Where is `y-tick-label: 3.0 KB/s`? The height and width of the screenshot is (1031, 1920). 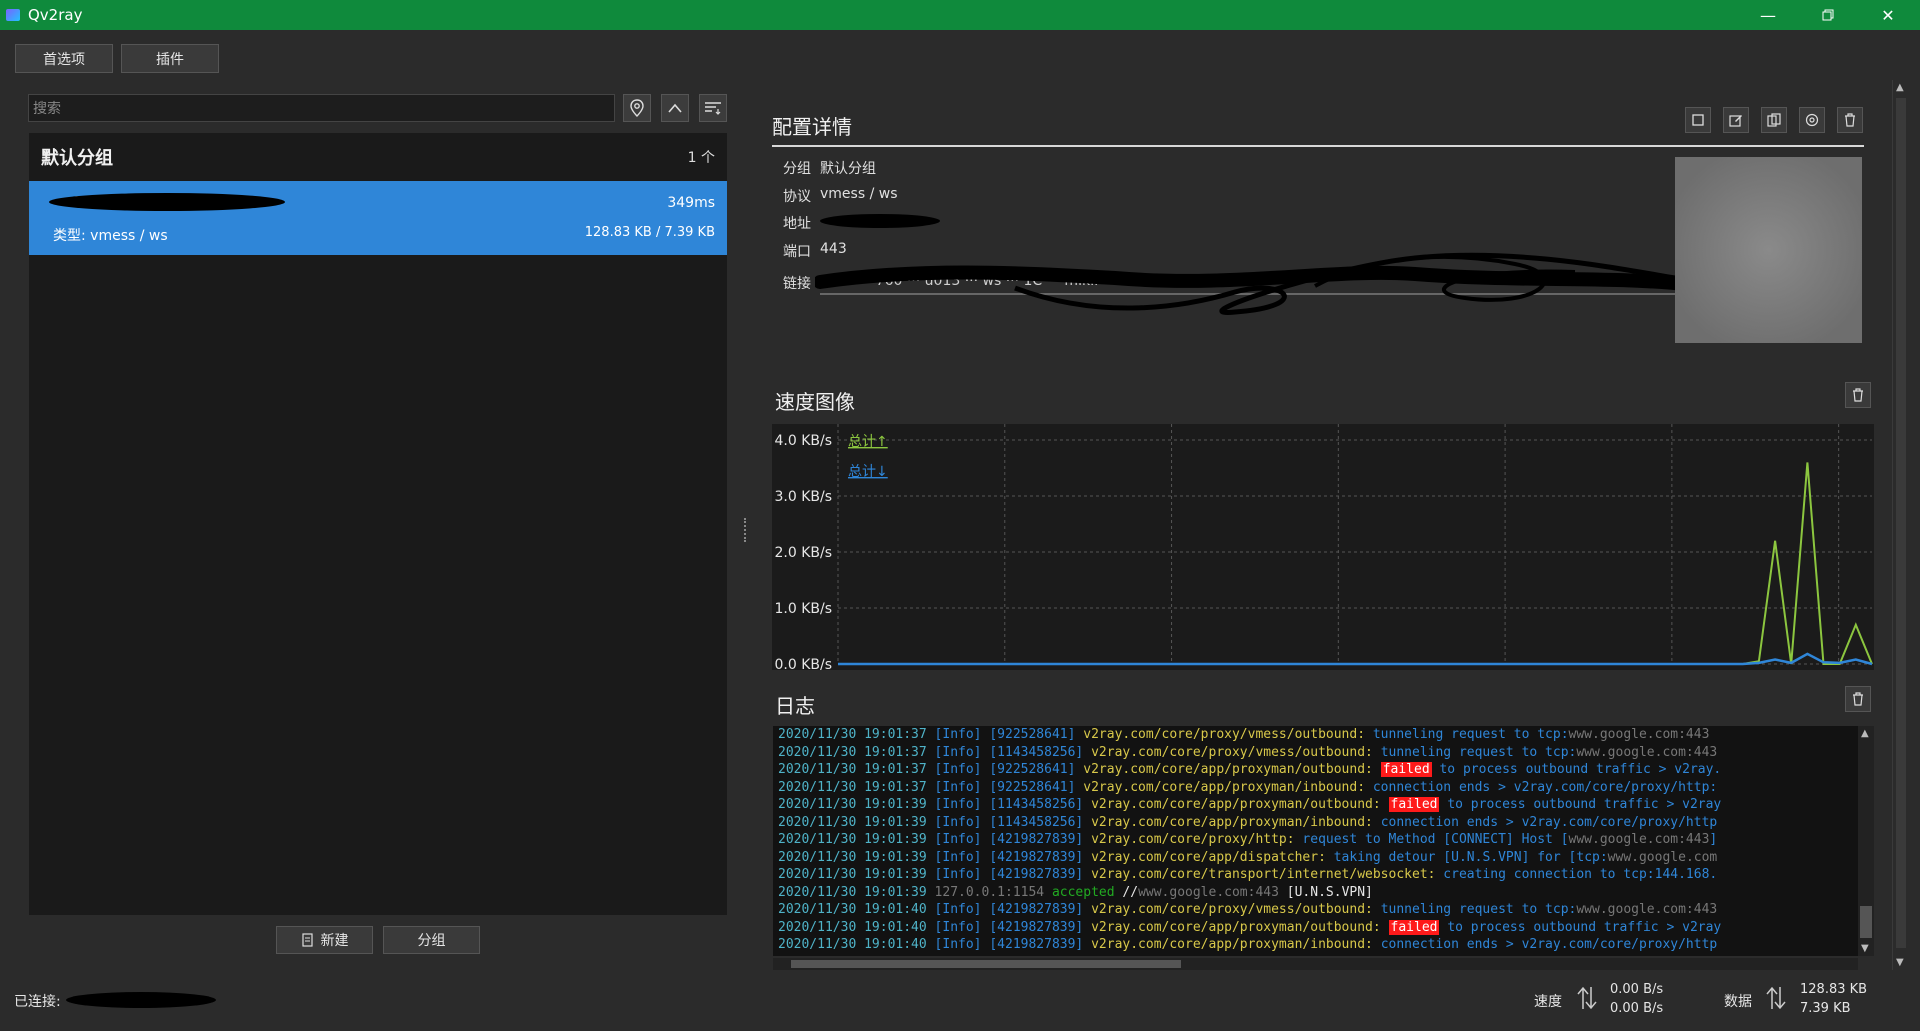
y-tick-label: 3.0 KB/s is located at coordinates (803, 497).